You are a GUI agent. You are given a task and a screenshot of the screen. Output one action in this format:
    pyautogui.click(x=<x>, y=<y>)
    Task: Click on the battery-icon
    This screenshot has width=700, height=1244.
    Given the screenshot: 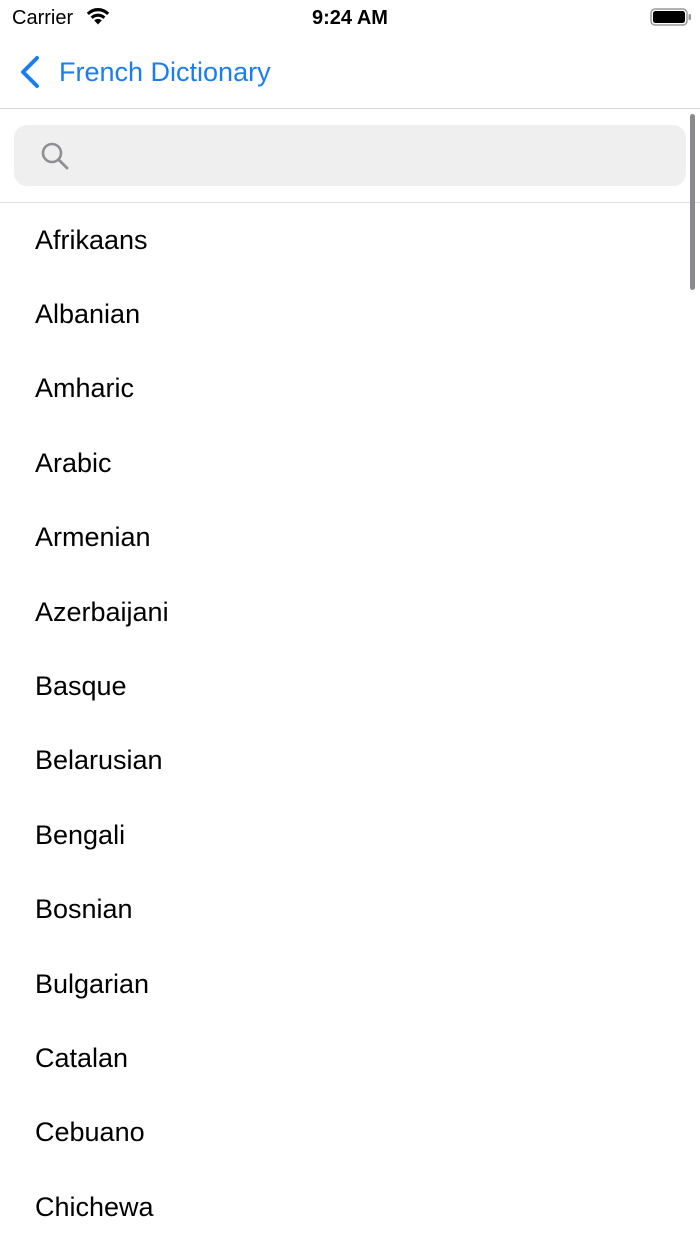 What is the action you would take?
    pyautogui.click(x=670, y=17)
    